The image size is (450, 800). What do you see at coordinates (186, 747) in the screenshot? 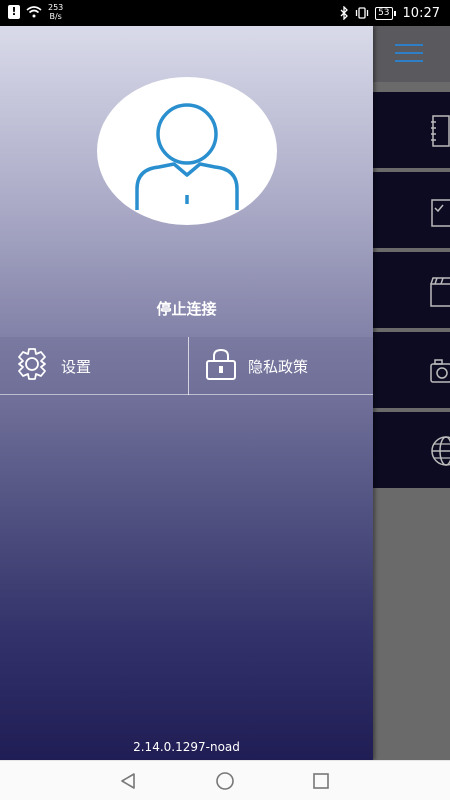
I see `version-label: 2.14.0.1297-noad` at bounding box center [186, 747].